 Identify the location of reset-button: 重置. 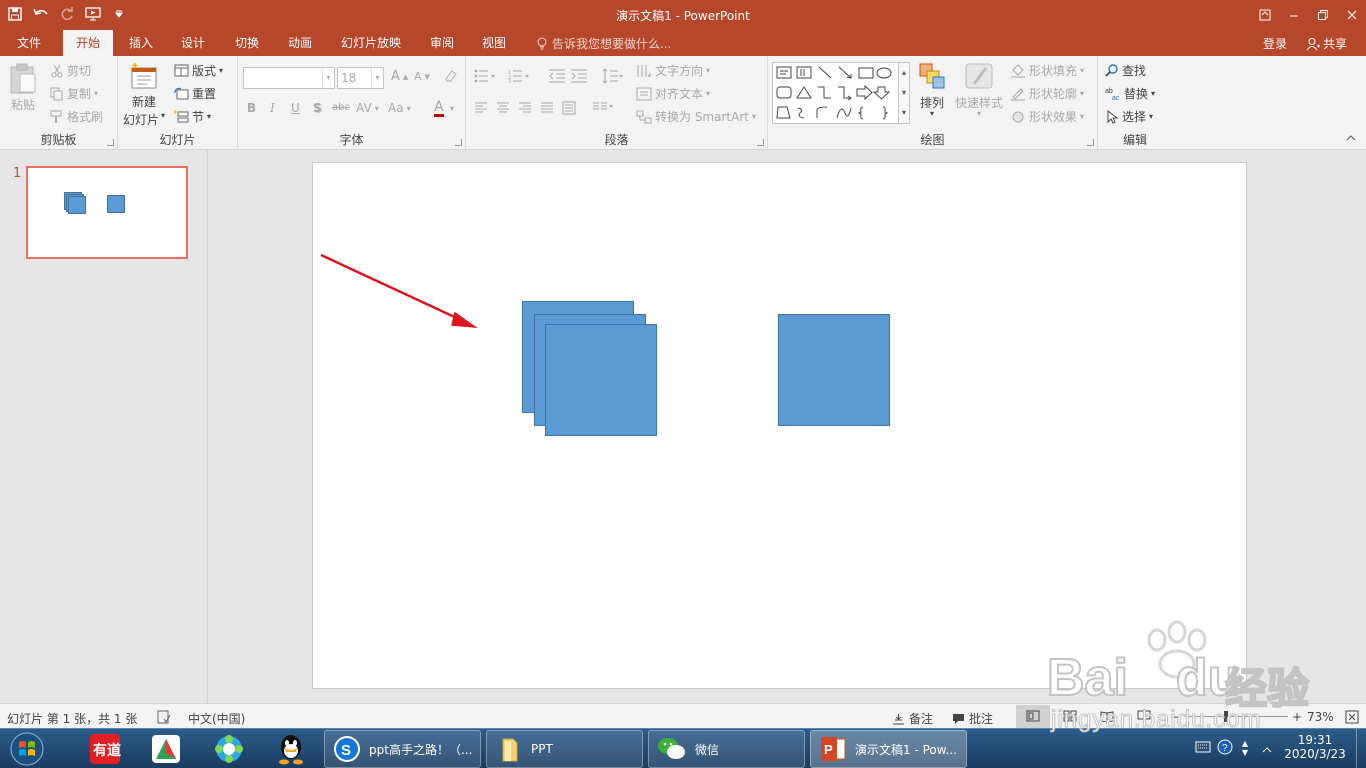
(195, 93).